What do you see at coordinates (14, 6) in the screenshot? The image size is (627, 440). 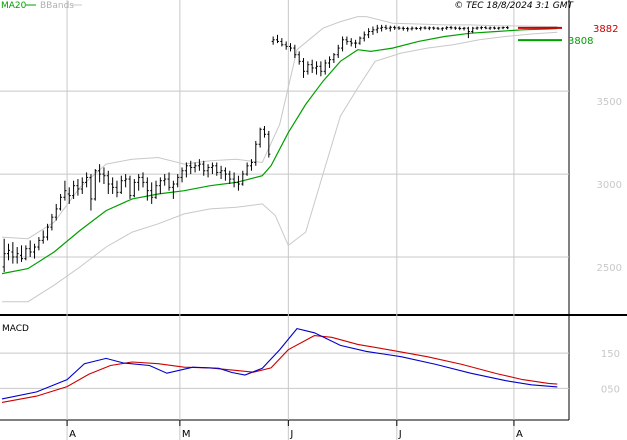 I see `legend-ma20: MA20` at bounding box center [14, 6].